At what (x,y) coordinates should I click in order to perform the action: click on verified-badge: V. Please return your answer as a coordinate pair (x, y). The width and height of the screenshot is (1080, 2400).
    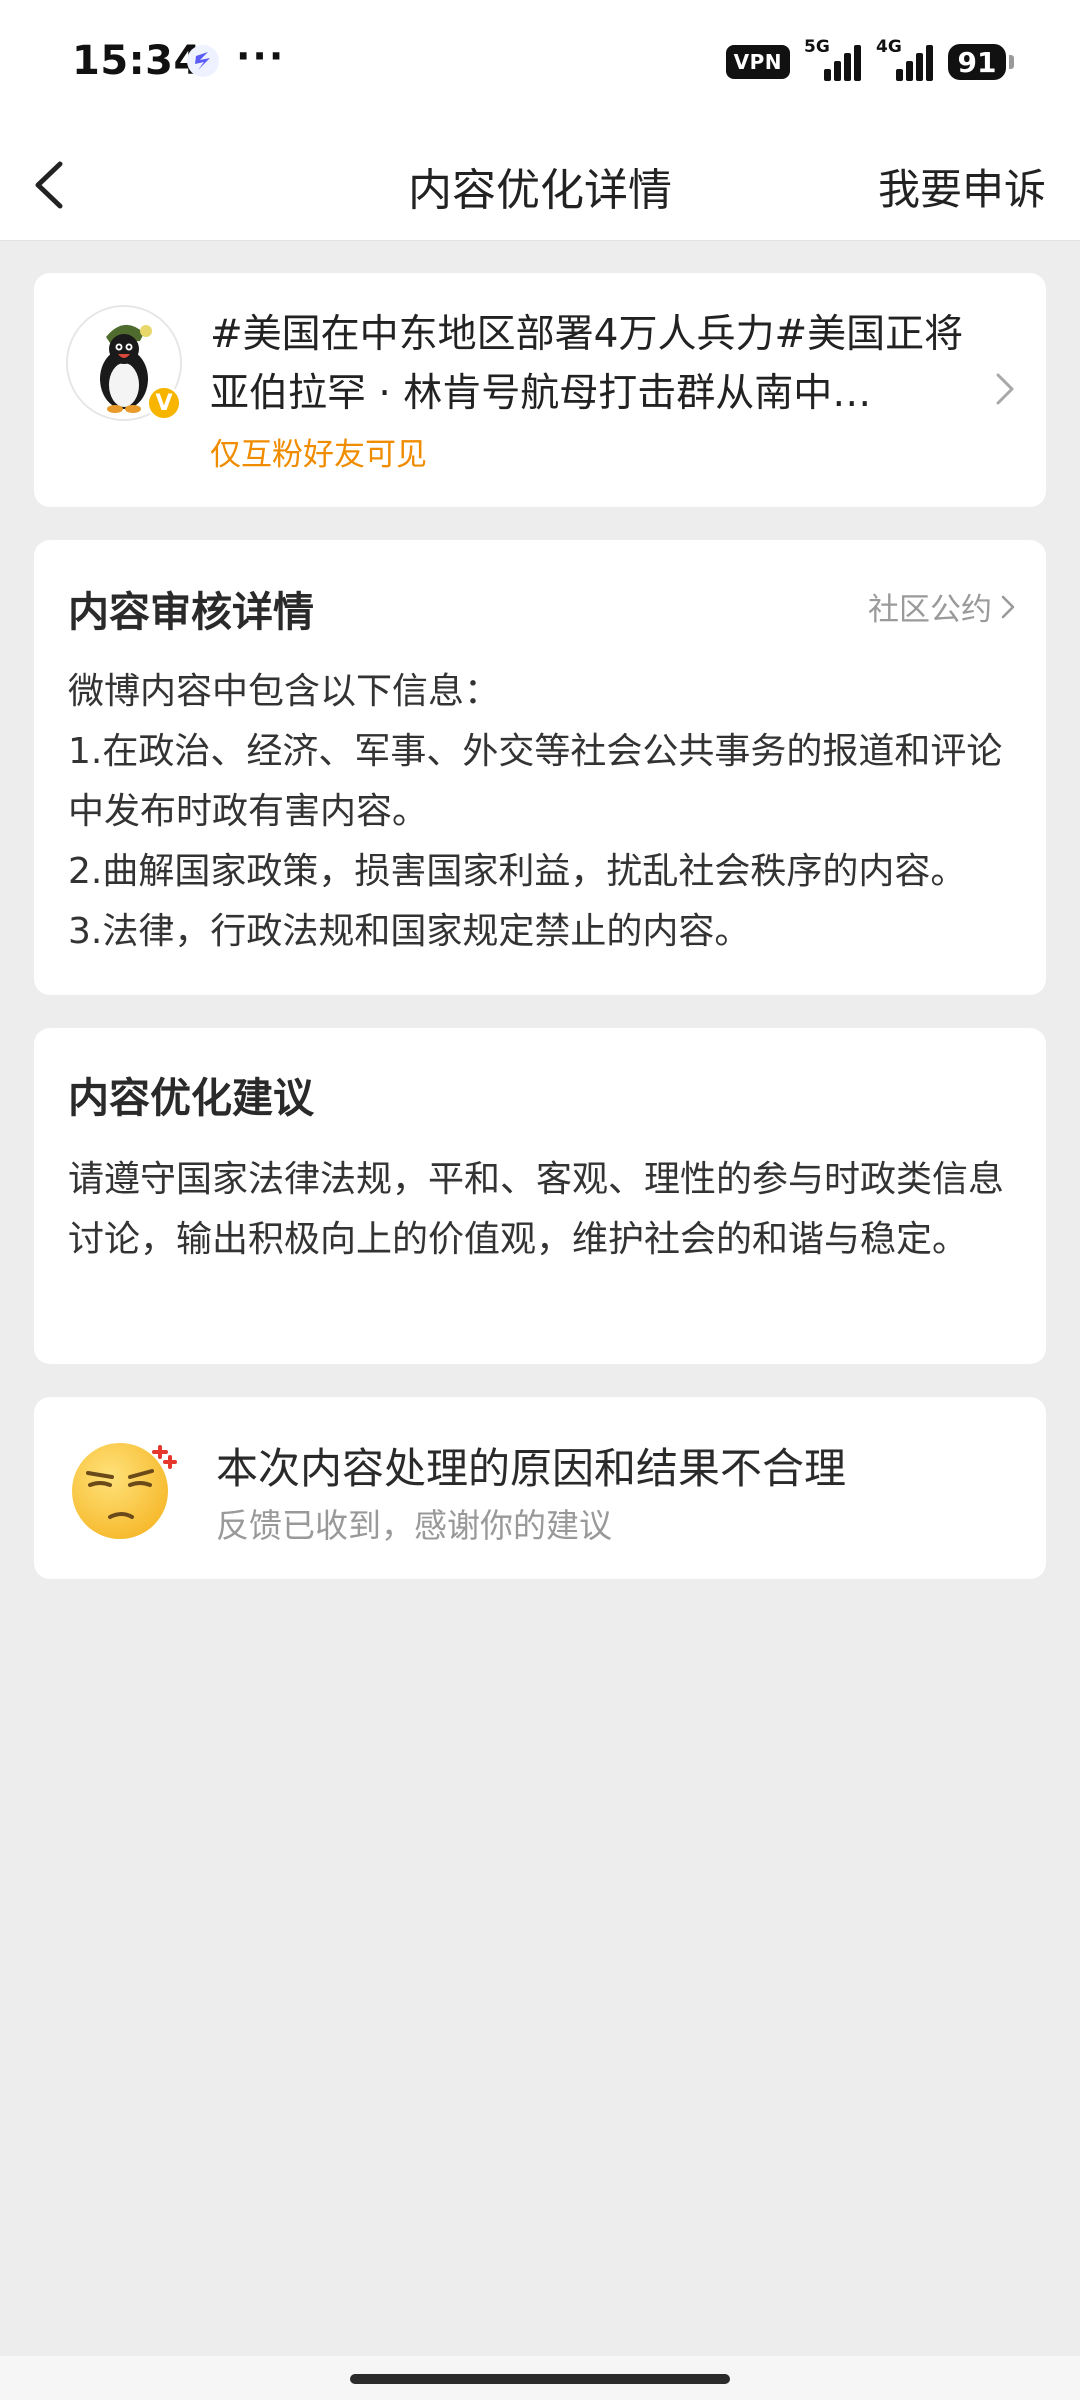
    Looking at the image, I should click on (164, 403).